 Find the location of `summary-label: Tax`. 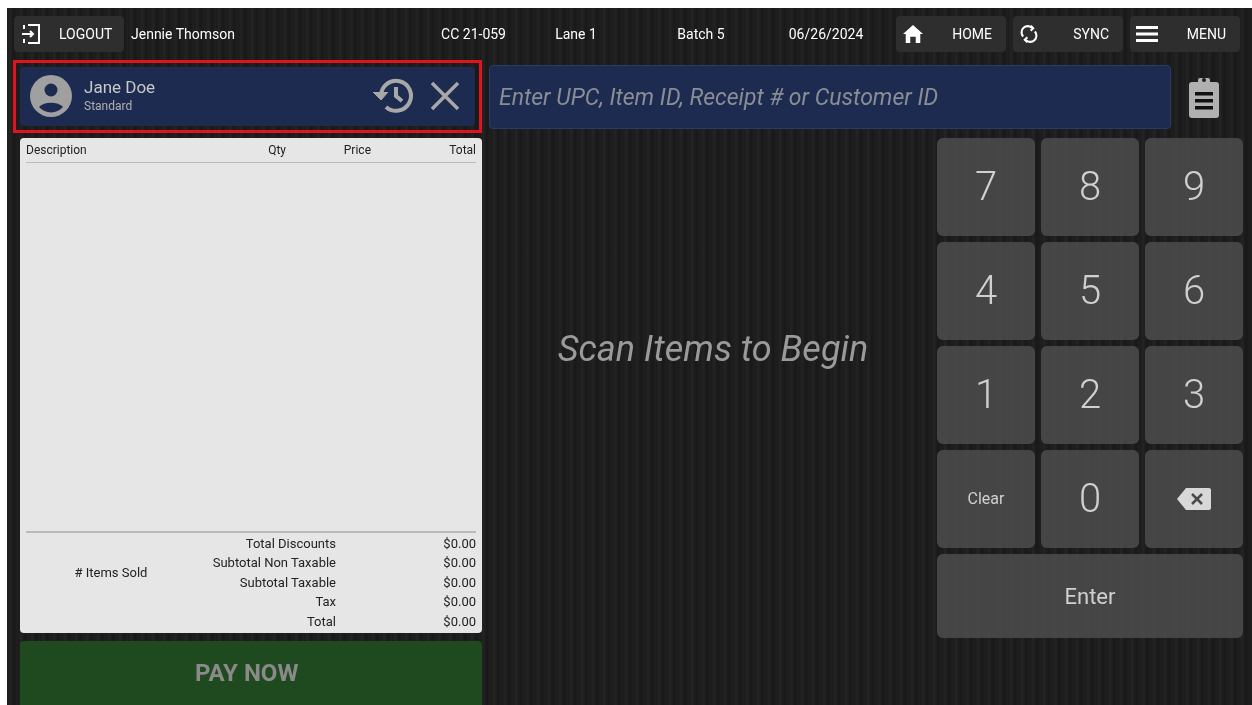

summary-label: Tax is located at coordinates (325, 602).